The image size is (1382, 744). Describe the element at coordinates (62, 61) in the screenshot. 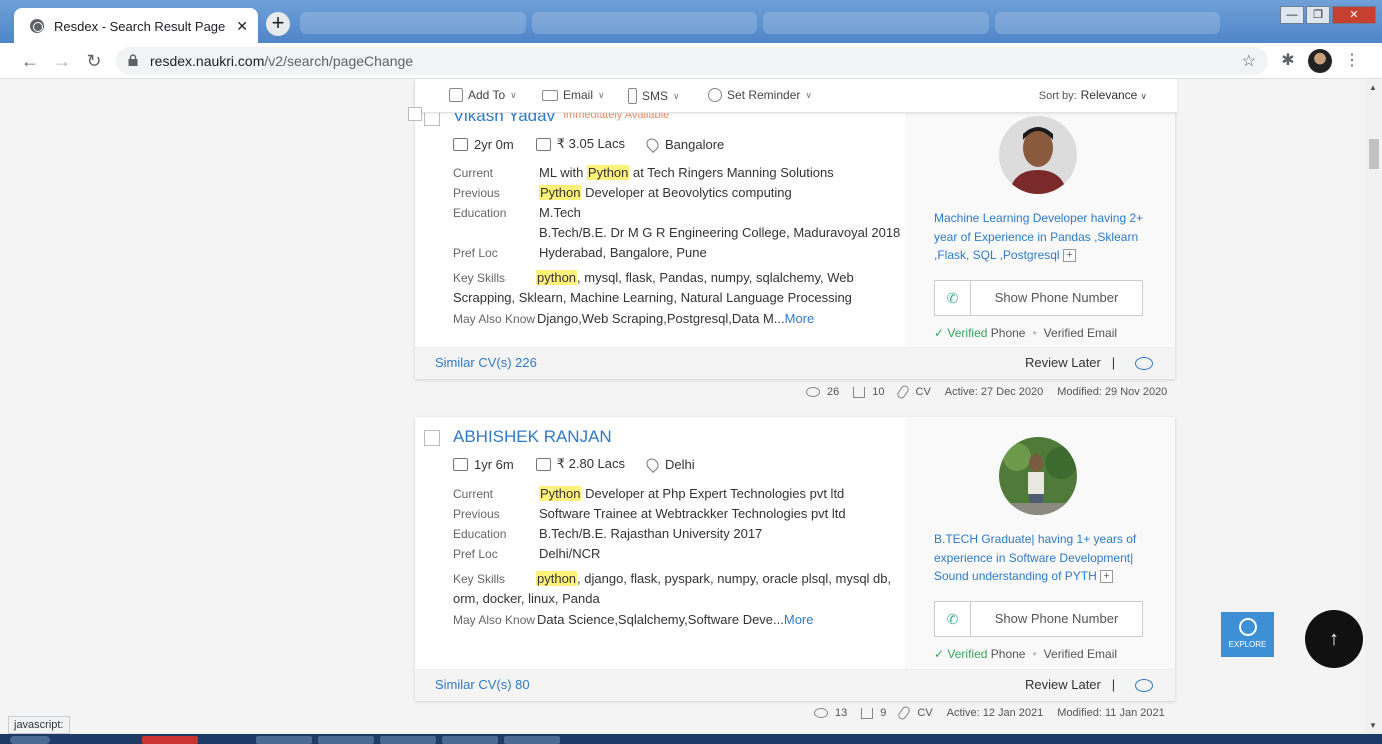

I see `forward-arrow-icon: →` at that location.